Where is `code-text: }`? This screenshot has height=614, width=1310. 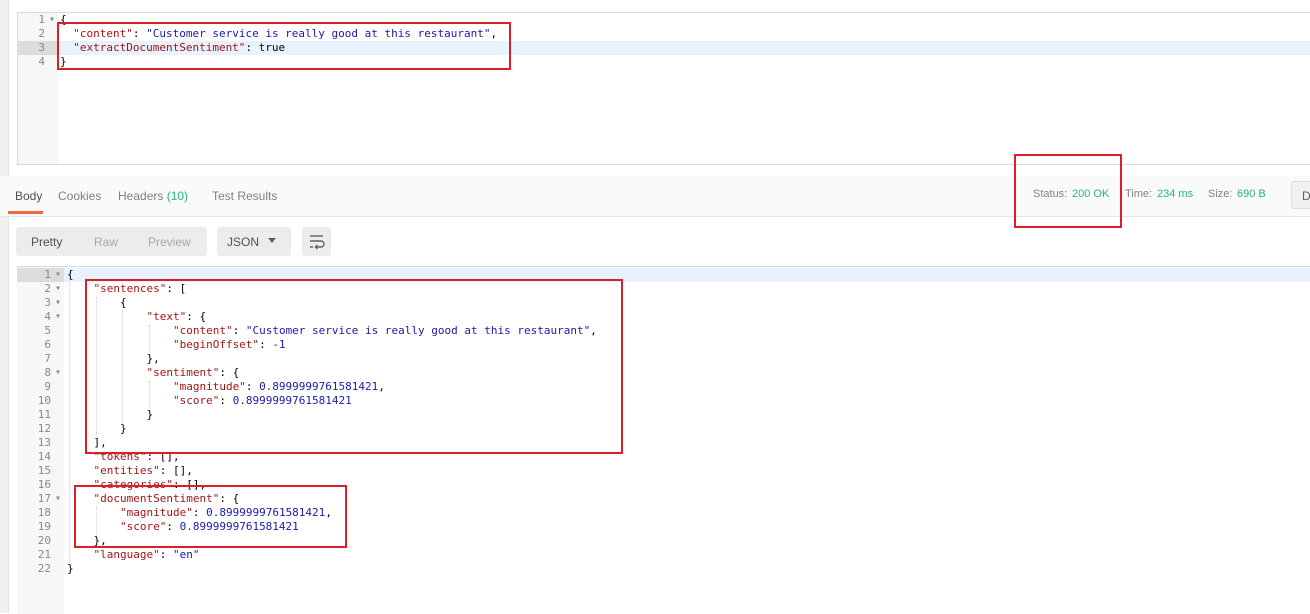
code-text: } is located at coordinates (70, 569).